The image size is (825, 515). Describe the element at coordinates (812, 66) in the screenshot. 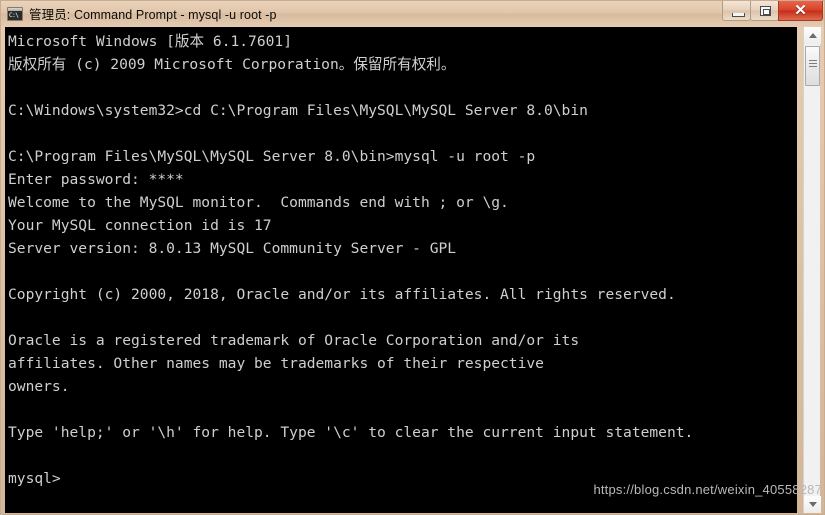

I see `scrollbar-thumb` at that location.